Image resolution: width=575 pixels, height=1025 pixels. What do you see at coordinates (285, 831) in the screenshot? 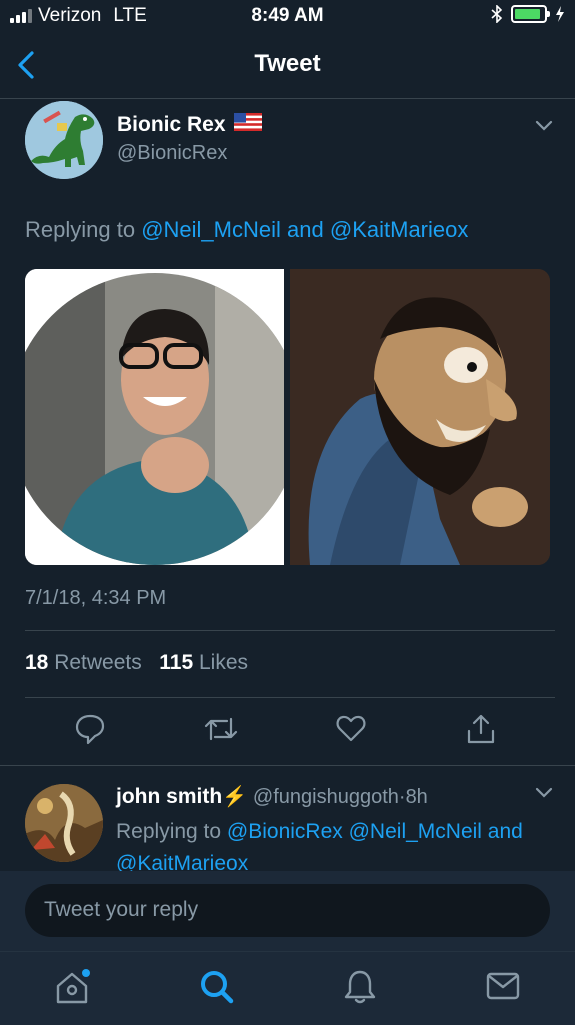
I see `mention-link: @BionicRex` at bounding box center [285, 831].